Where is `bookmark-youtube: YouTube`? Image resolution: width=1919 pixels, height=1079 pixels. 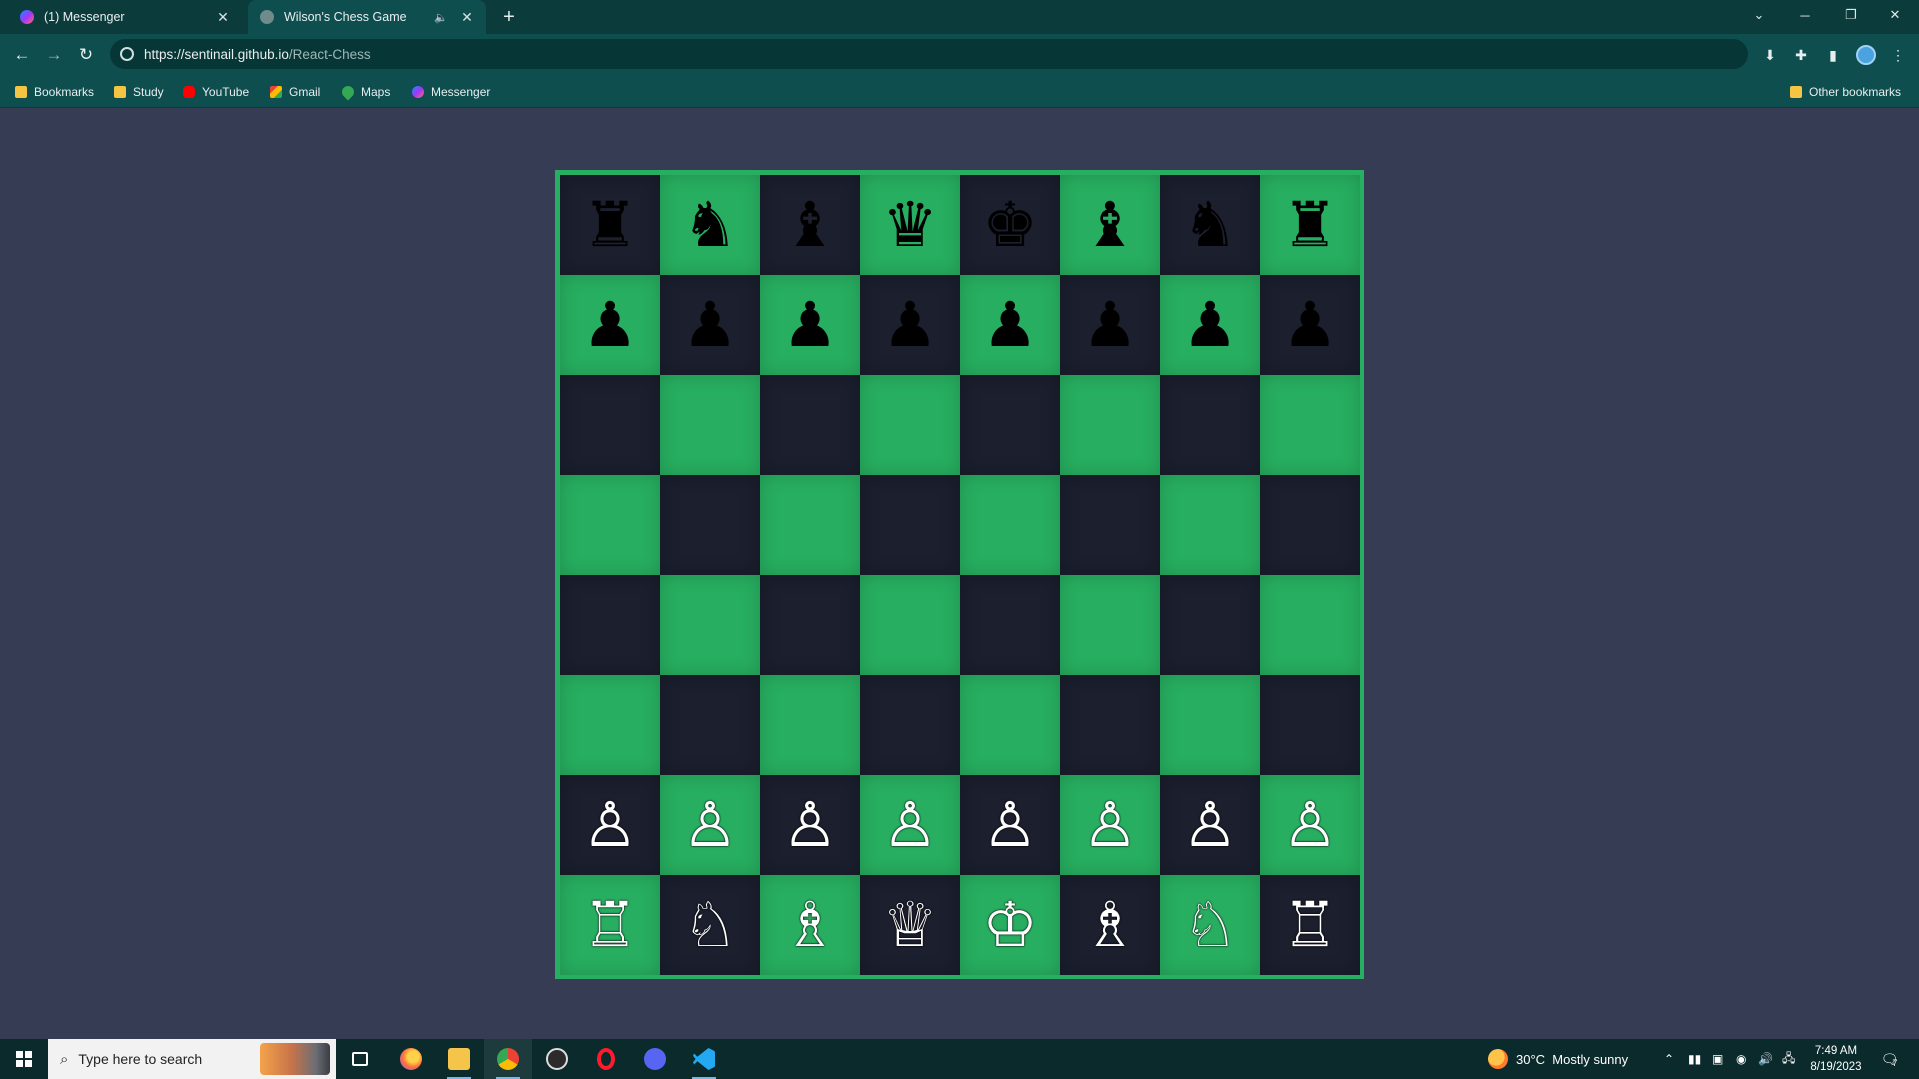 bookmark-youtube: YouTube is located at coordinates (216, 92).